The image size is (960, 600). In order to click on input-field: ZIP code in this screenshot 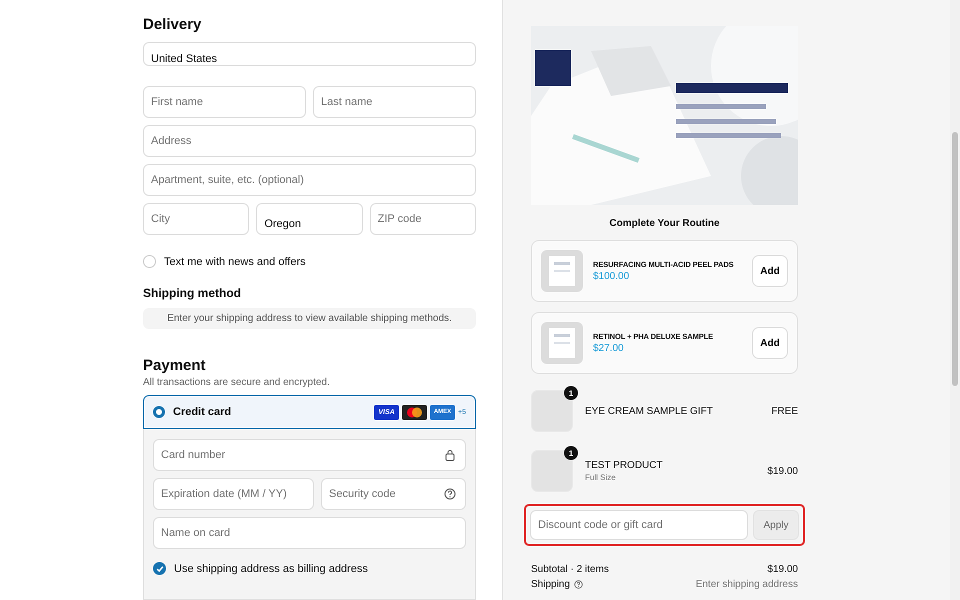, I will do `click(423, 219)`.